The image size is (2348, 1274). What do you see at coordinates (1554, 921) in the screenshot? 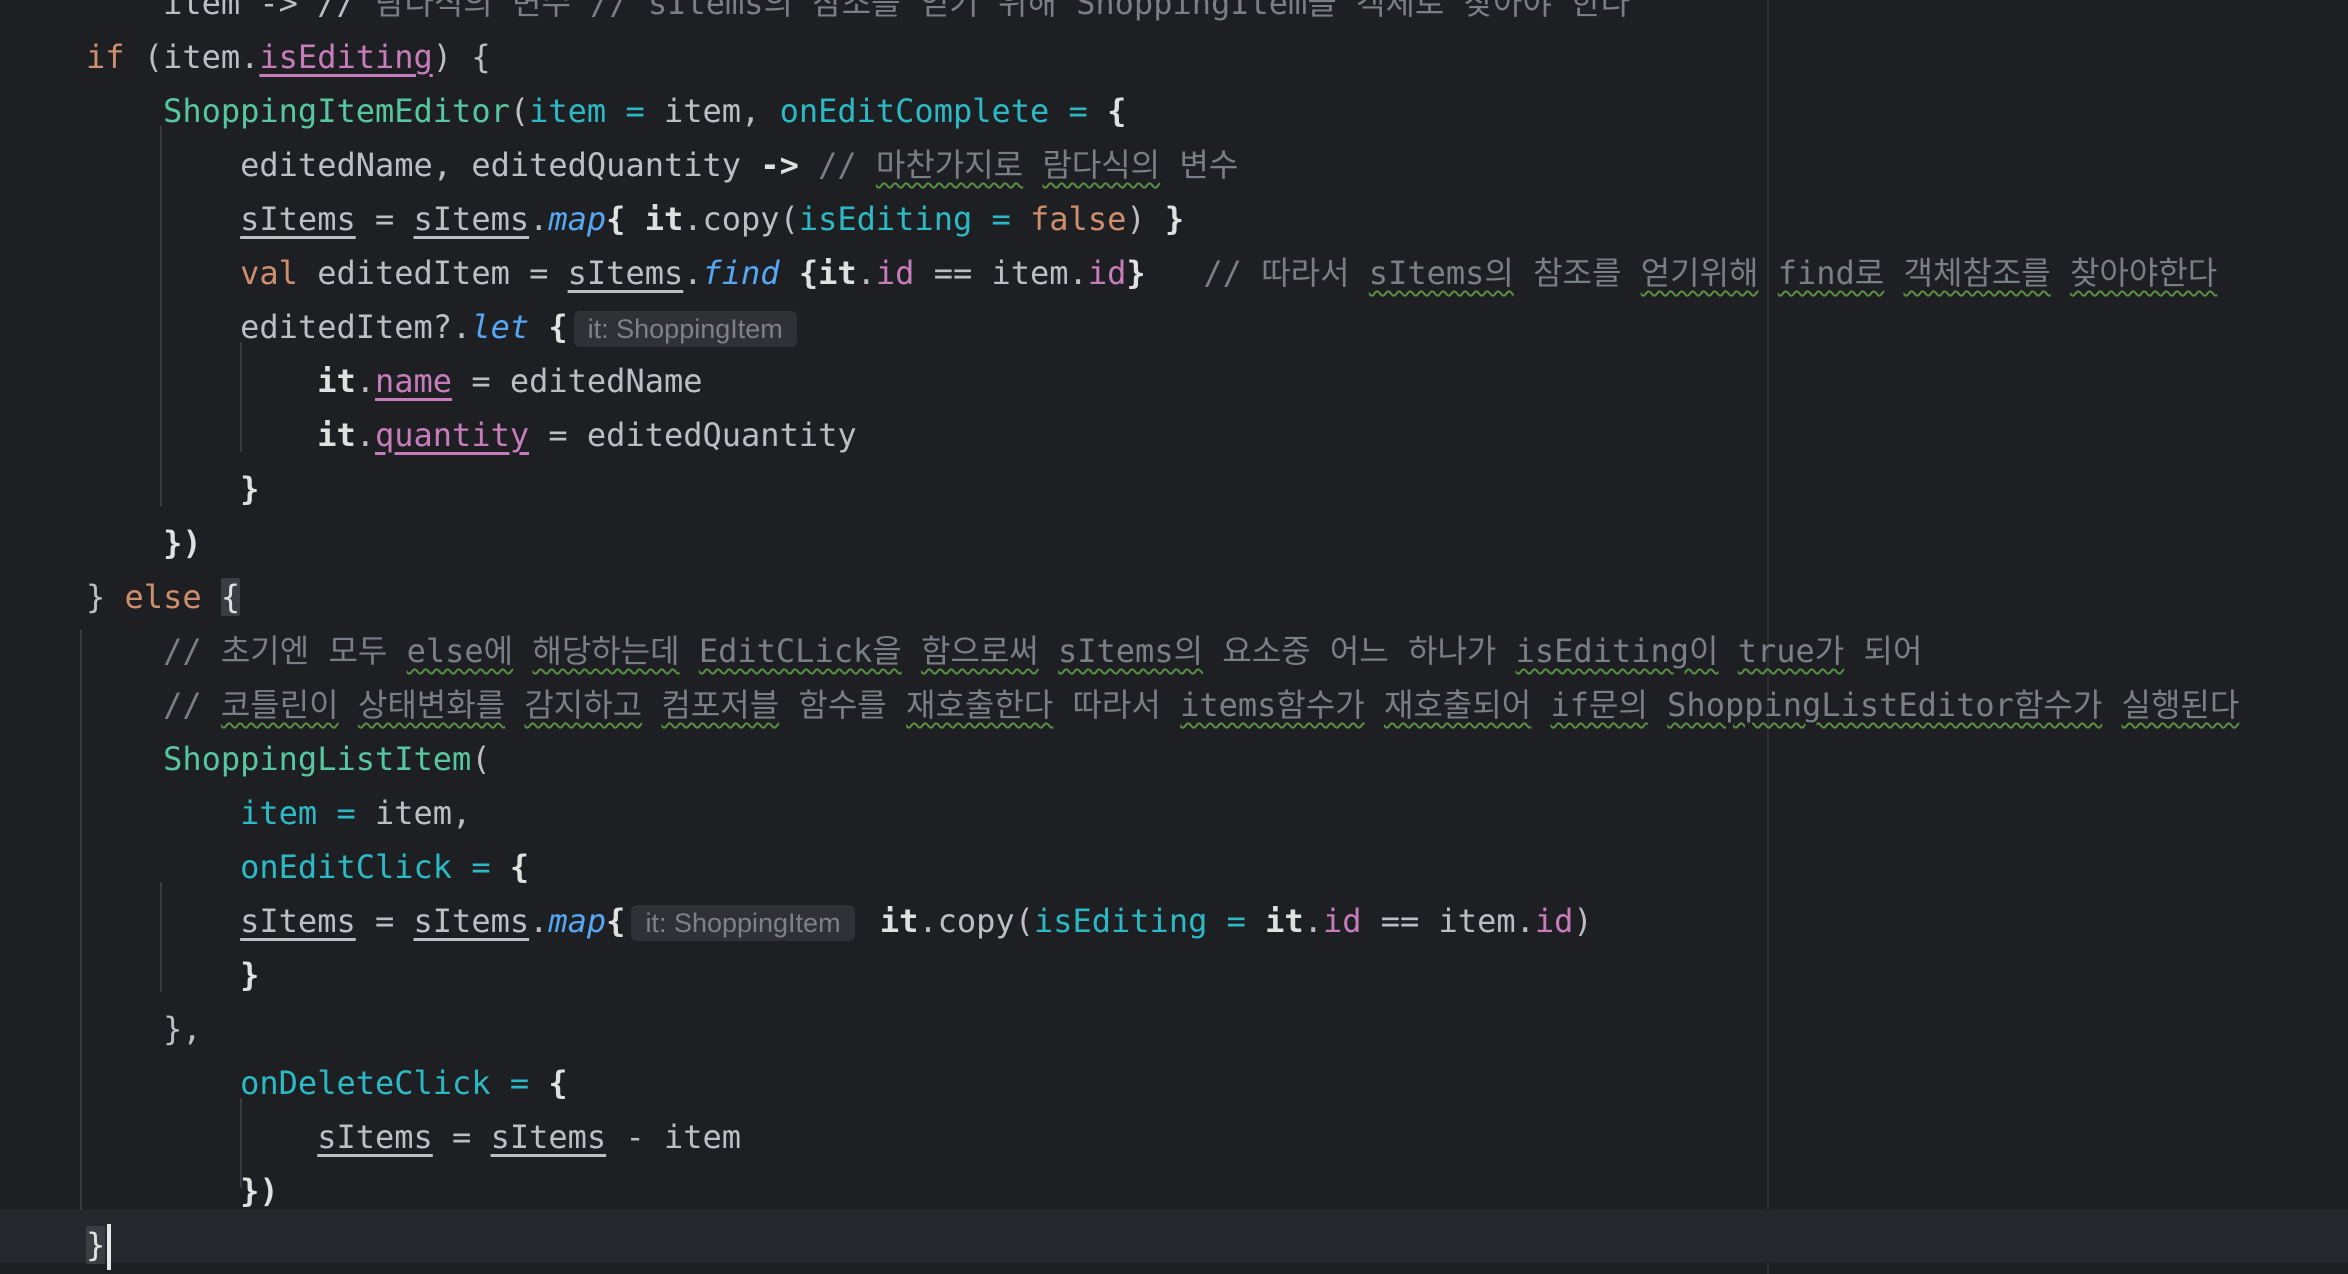
I see `code-token: id` at bounding box center [1554, 921].